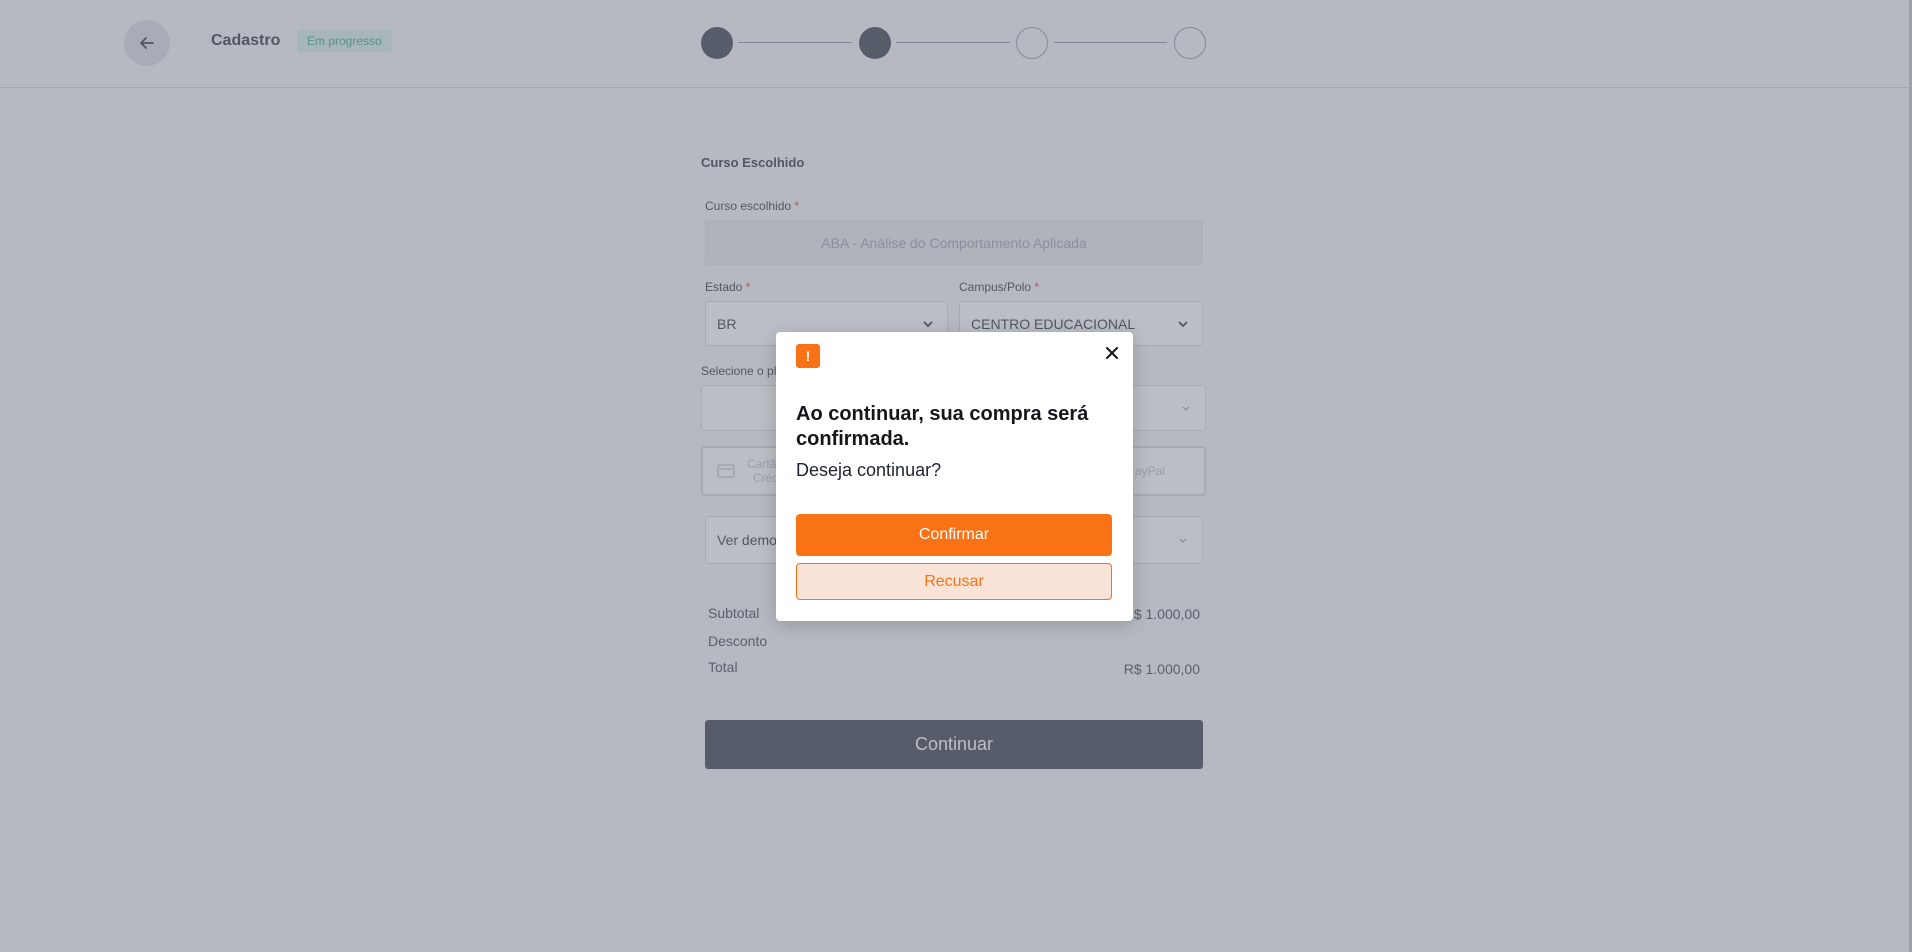 The width and height of the screenshot is (1912, 952). Describe the element at coordinates (954, 535) in the screenshot. I see `confirm-button: Confirmar` at that location.